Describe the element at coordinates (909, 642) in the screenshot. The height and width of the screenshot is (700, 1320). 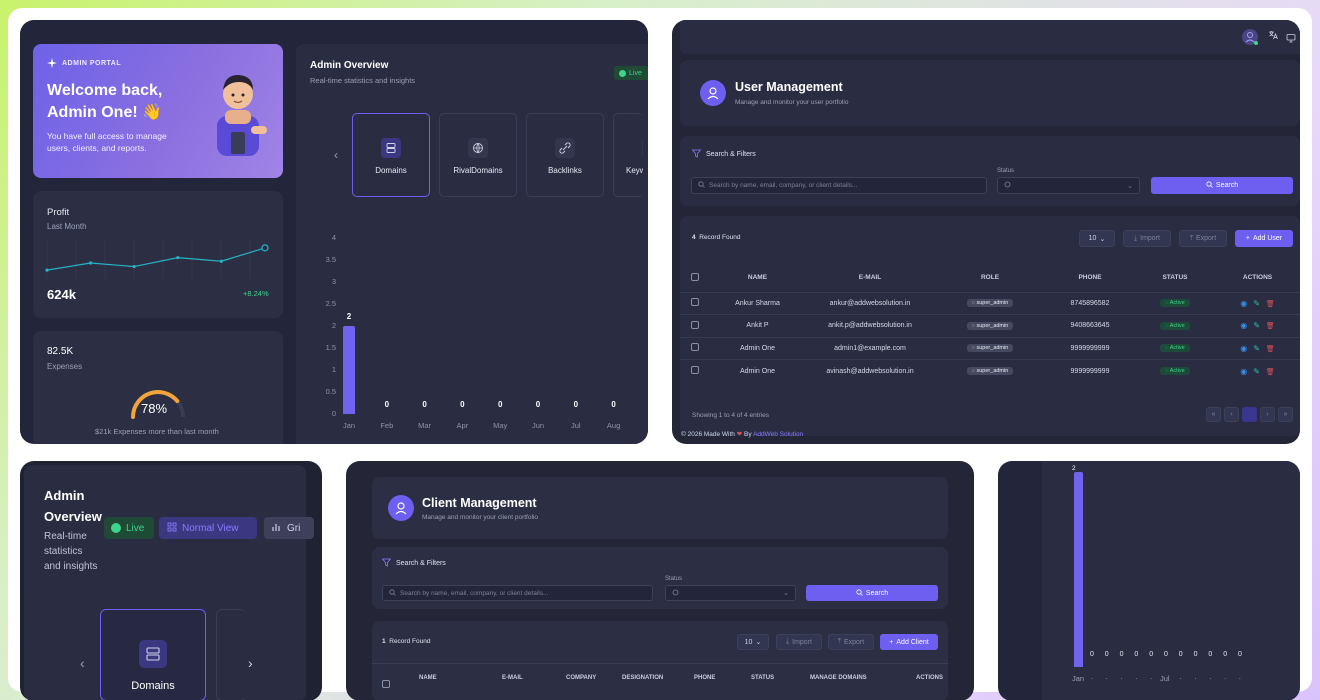
I see `add-client-button: + Add Client` at that location.